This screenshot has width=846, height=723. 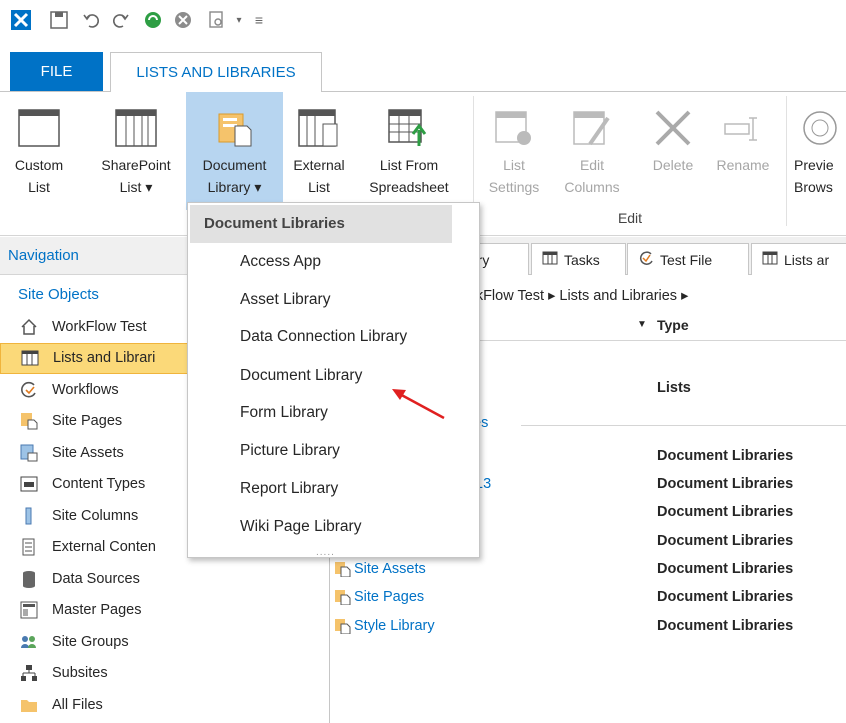 I want to click on external-list-label-1: External, so click(x=319, y=165).